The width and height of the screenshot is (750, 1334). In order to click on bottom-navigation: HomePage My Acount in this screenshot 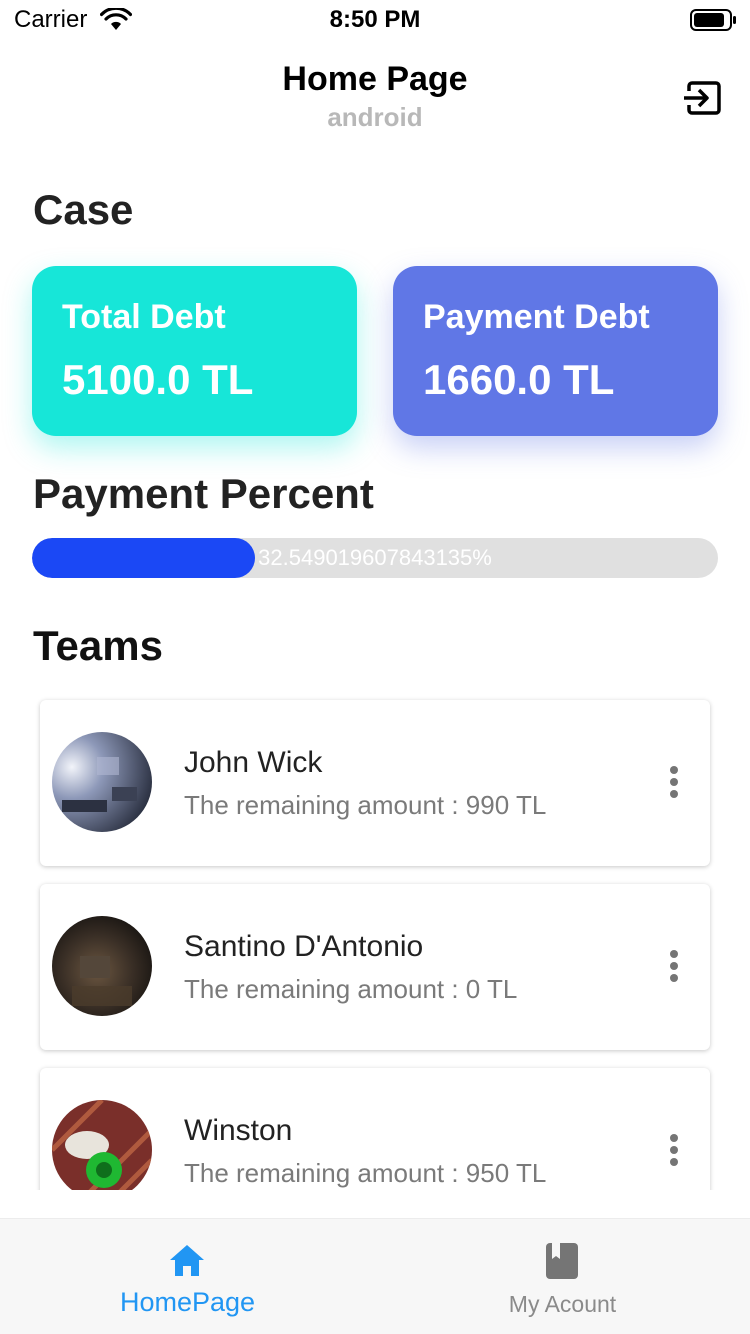, I will do `click(375, 1276)`.